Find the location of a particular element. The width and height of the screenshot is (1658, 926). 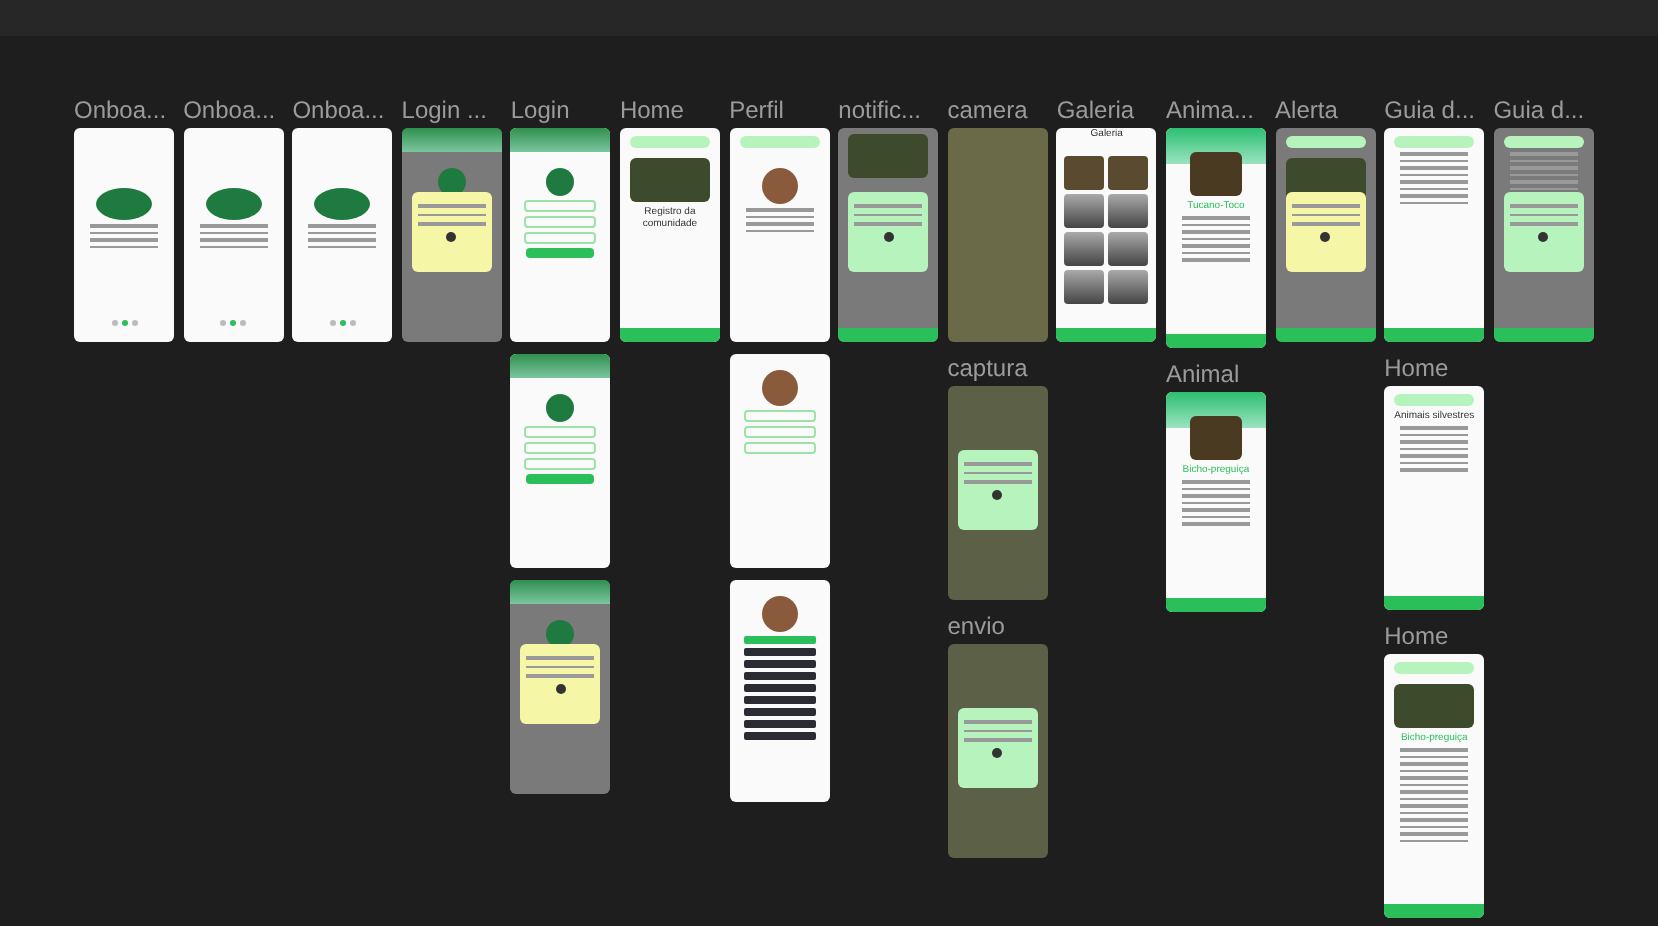

primary-button is located at coordinates (560, 479).